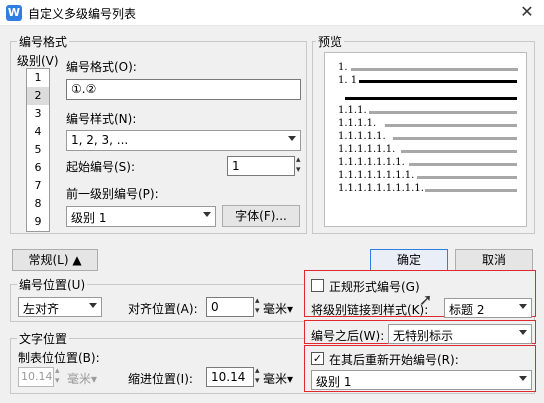 This screenshot has height=403, width=544. What do you see at coordinates (357, 123) in the screenshot?
I see `preview-number: 1.1.1.1.` at bounding box center [357, 123].